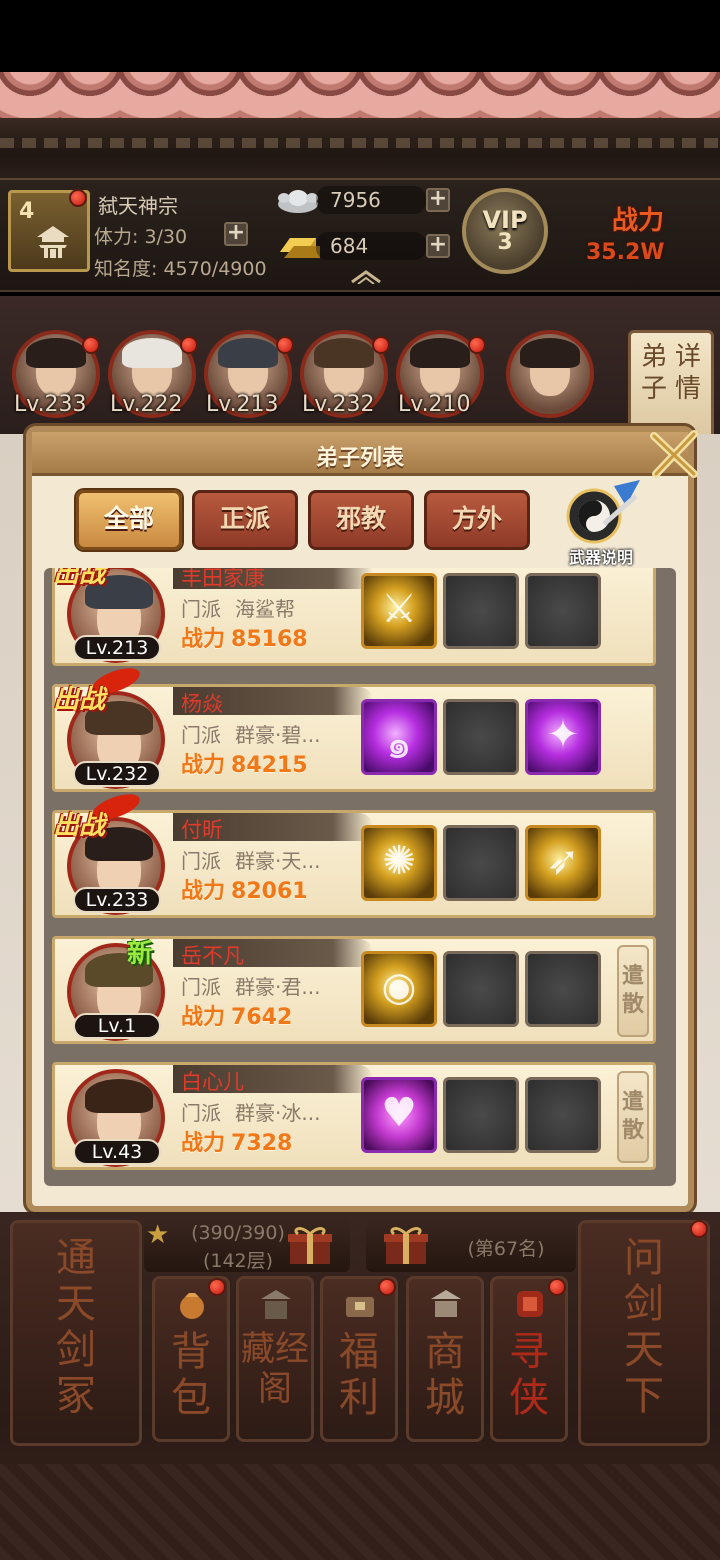  Describe the element at coordinates (529, 1375) in the screenshot. I see `nav-recruit-label: 寻侠` at that location.